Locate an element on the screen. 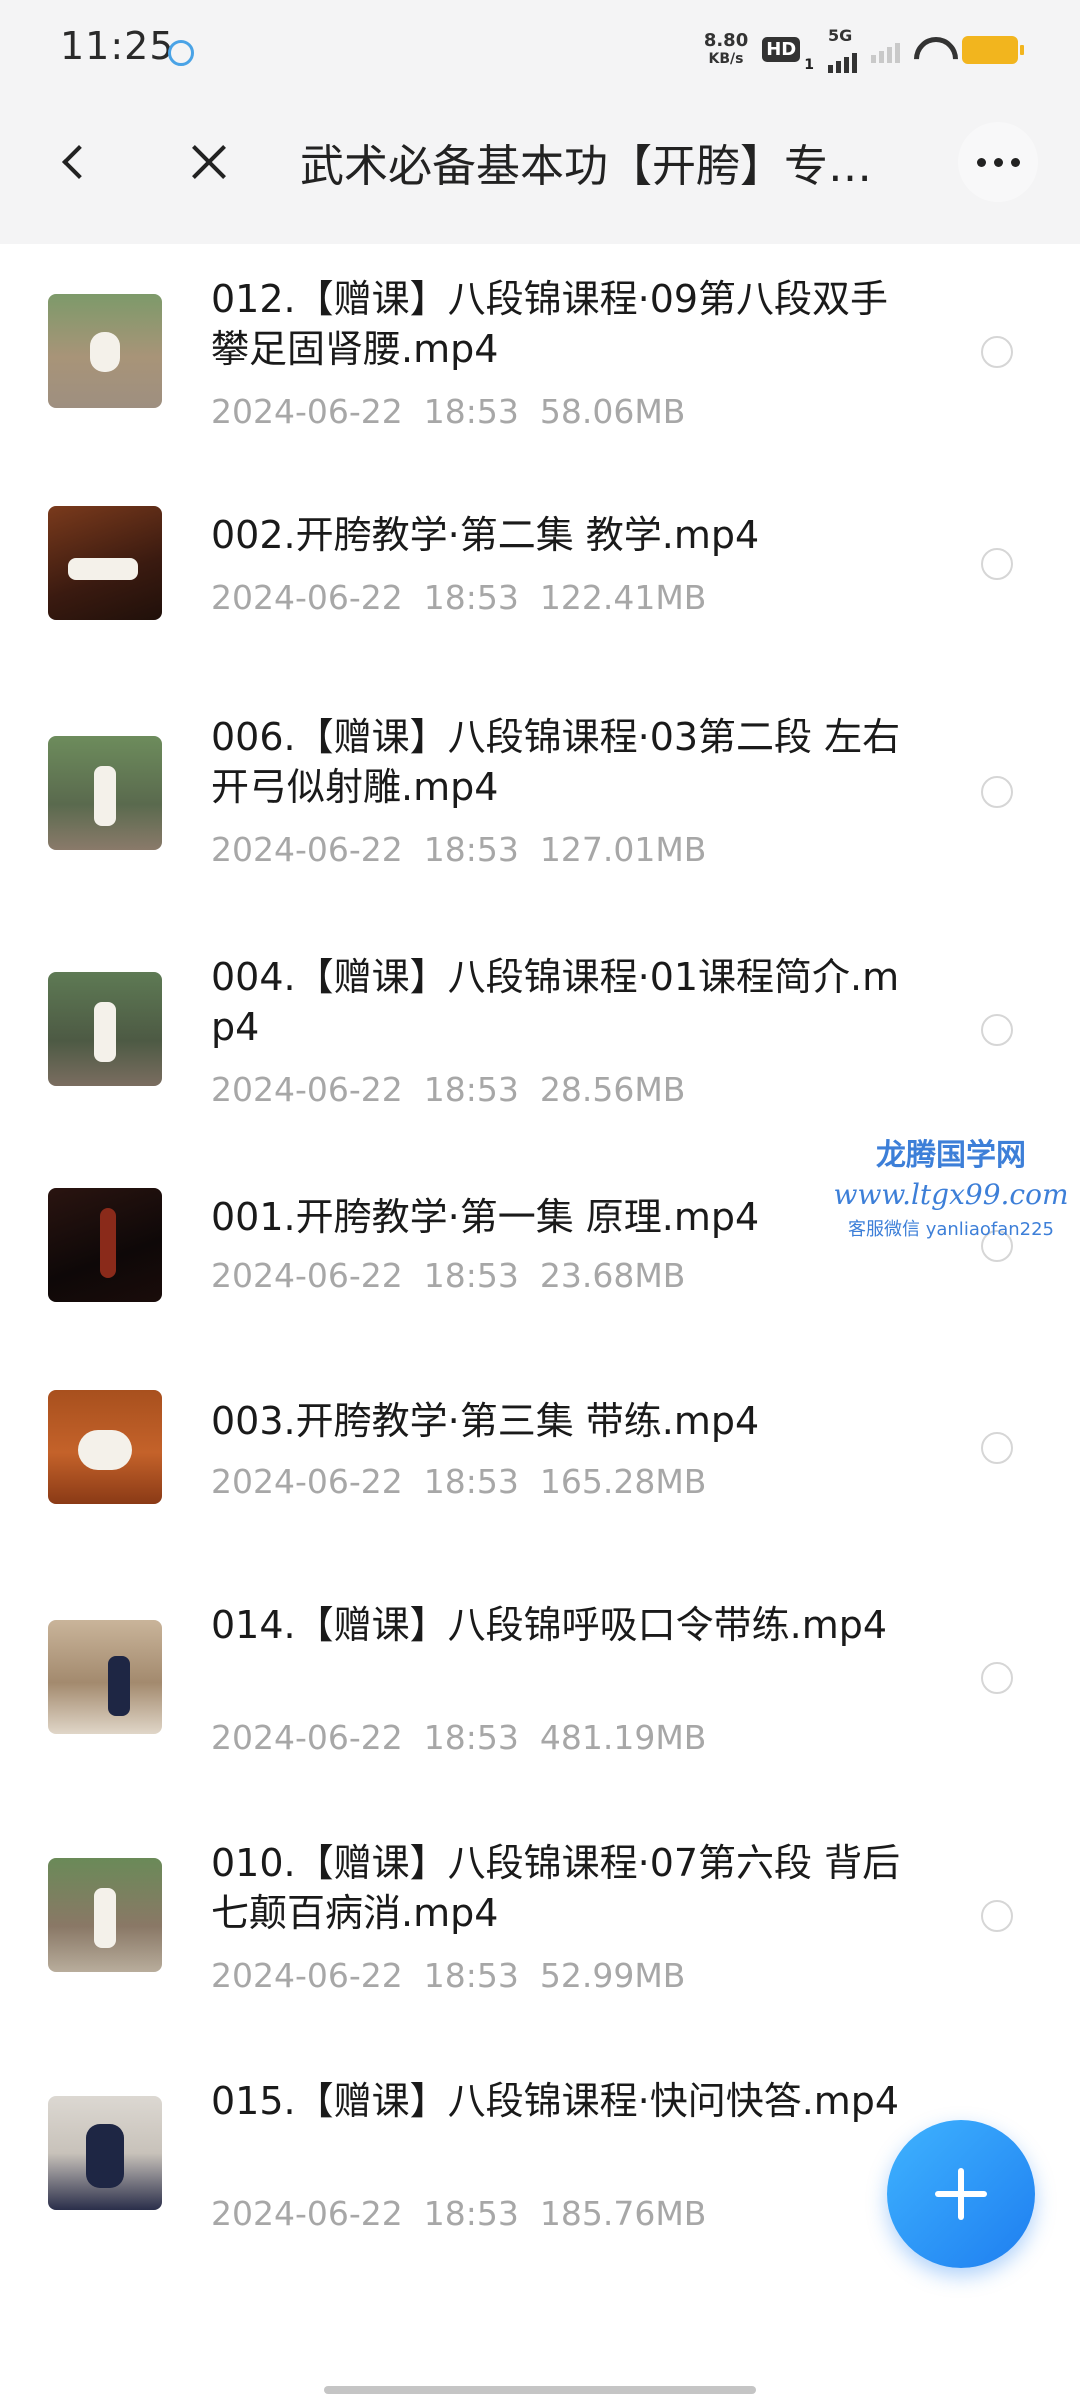 Image resolution: width=1080 pixels, height=2400 pixels. hd-label: HD is located at coordinates (781, 49).